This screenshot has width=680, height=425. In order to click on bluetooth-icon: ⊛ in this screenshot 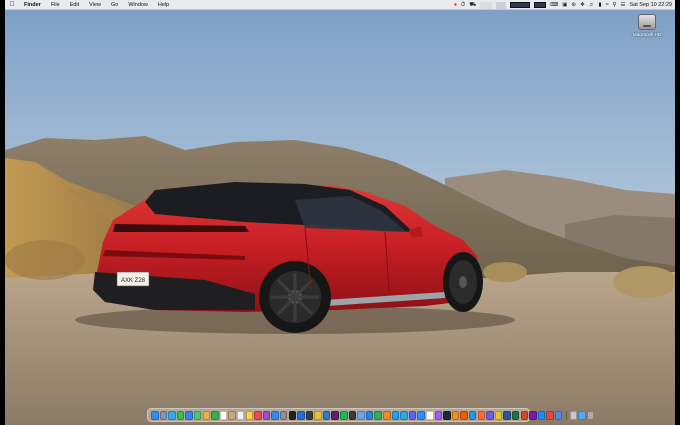, I will do `click(573, 5)`.